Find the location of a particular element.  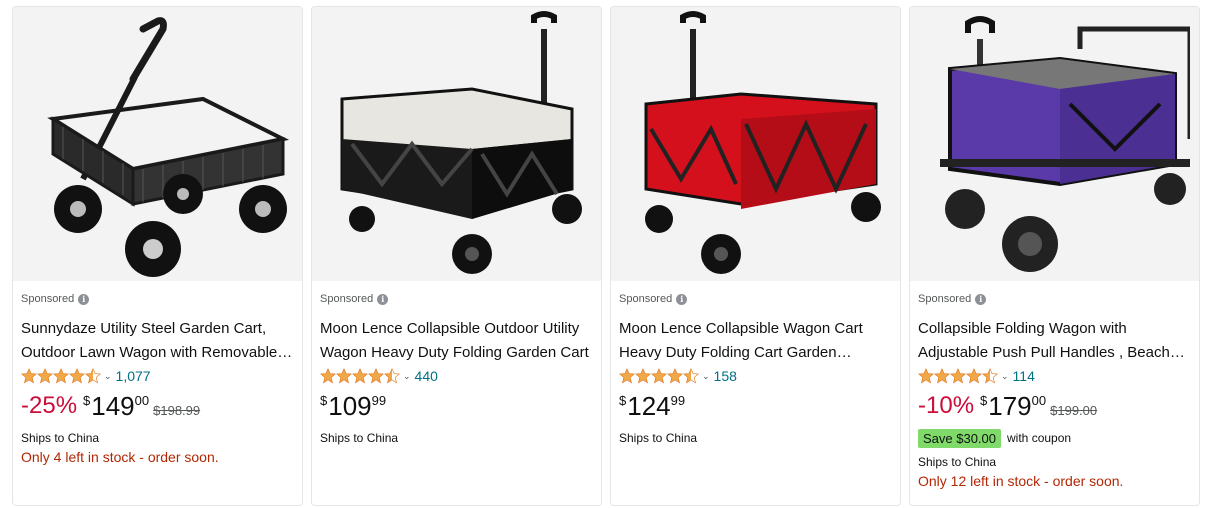

garden-cart-image is located at coordinates (167, 147).